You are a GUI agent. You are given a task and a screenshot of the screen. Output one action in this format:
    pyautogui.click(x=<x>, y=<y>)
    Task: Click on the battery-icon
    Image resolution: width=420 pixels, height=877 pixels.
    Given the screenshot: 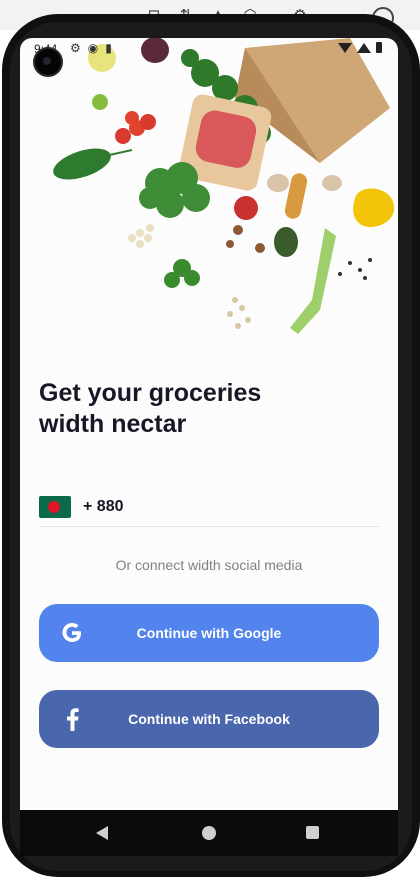 What is the action you would take?
    pyautogui.click(x=379, y=47)
    